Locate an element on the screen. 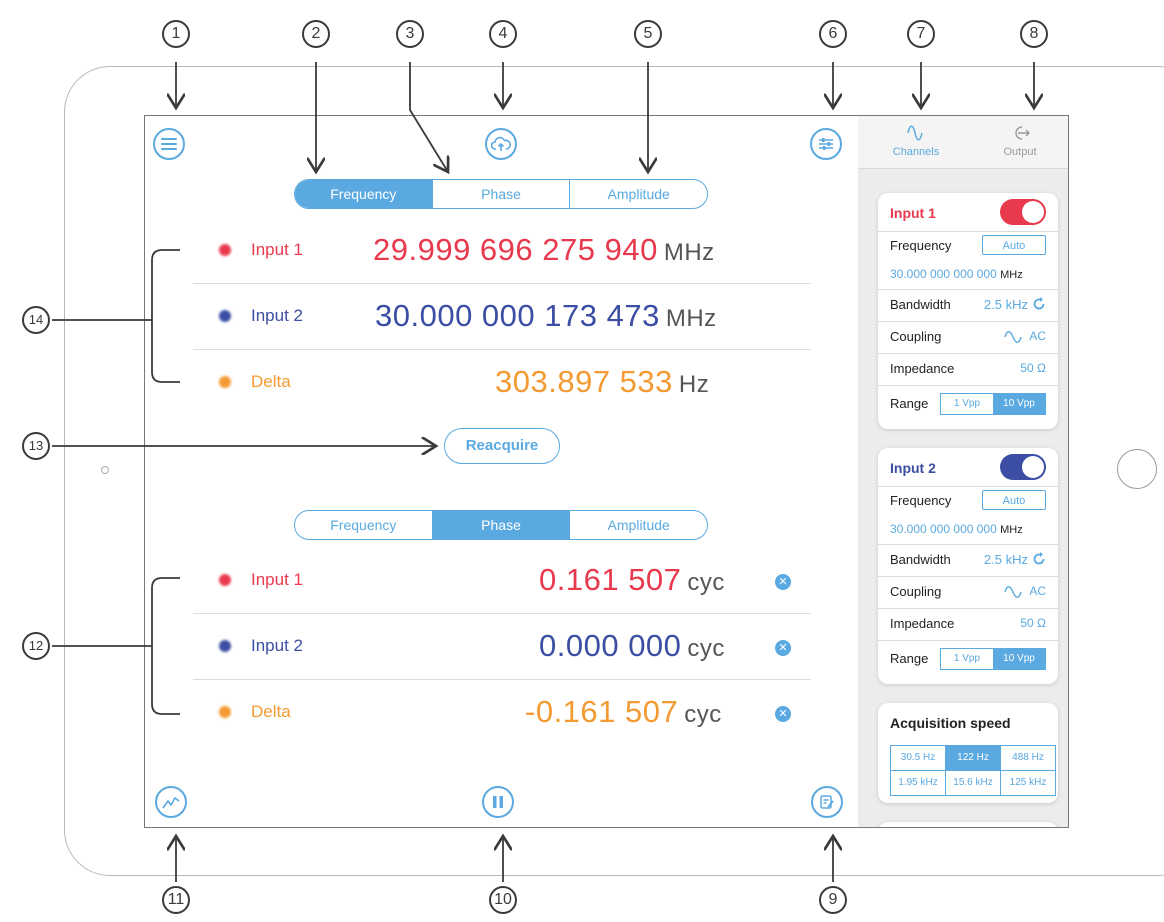 The width and height of the screenshot is (1164, 922). callout-10: 10 is located at coordinates (503, 900).